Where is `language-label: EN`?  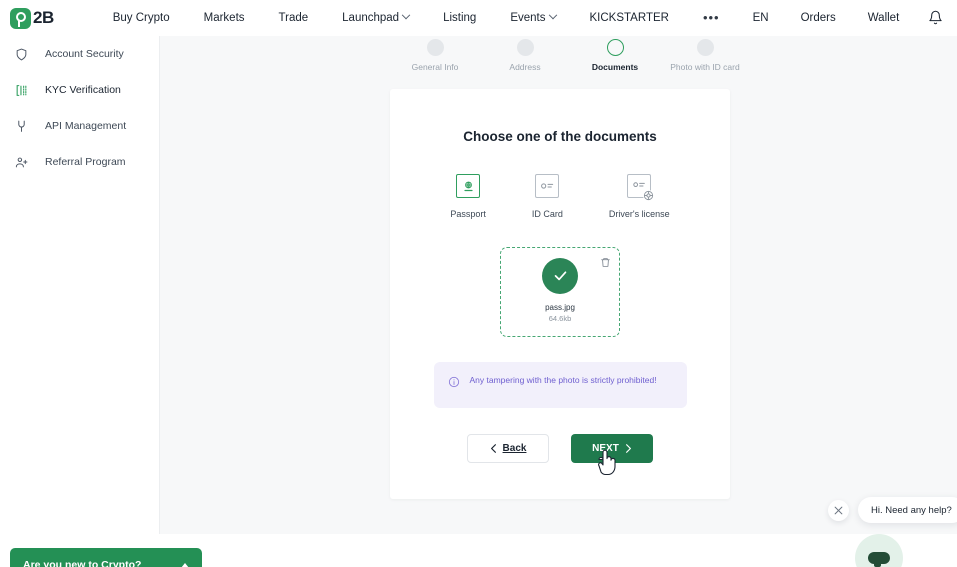
language-label: EN is located at coordinates (760, 18).